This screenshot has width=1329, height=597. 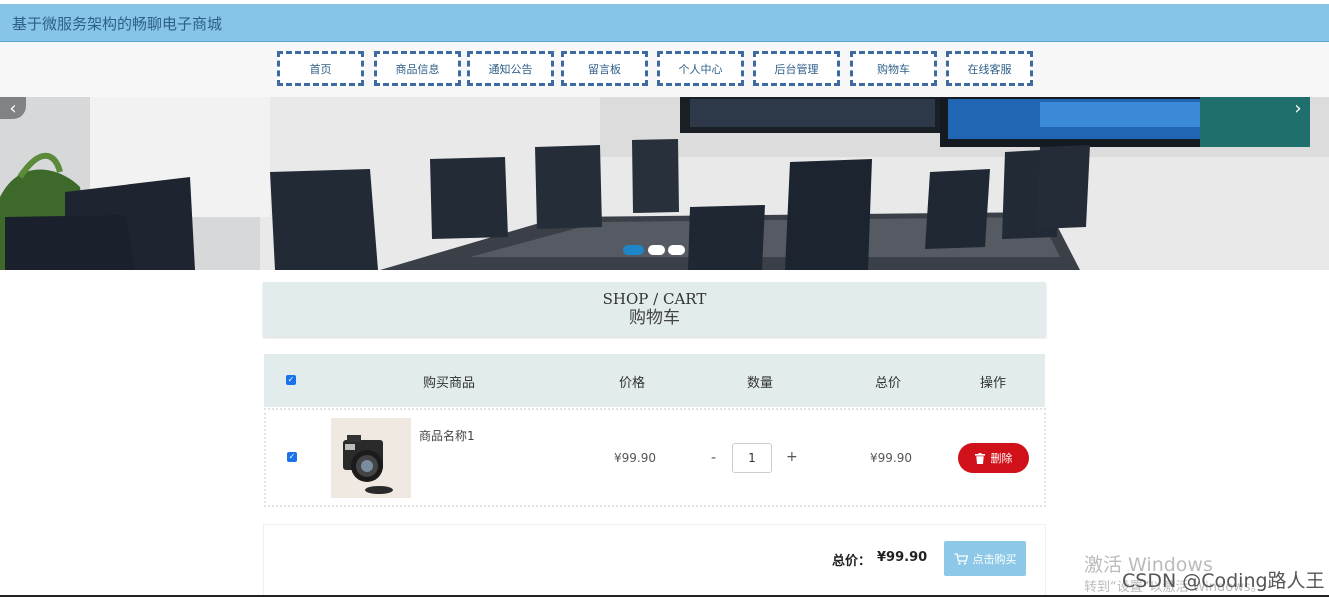 I want to click on total-label: 总价：, so click(x=852, y=561).